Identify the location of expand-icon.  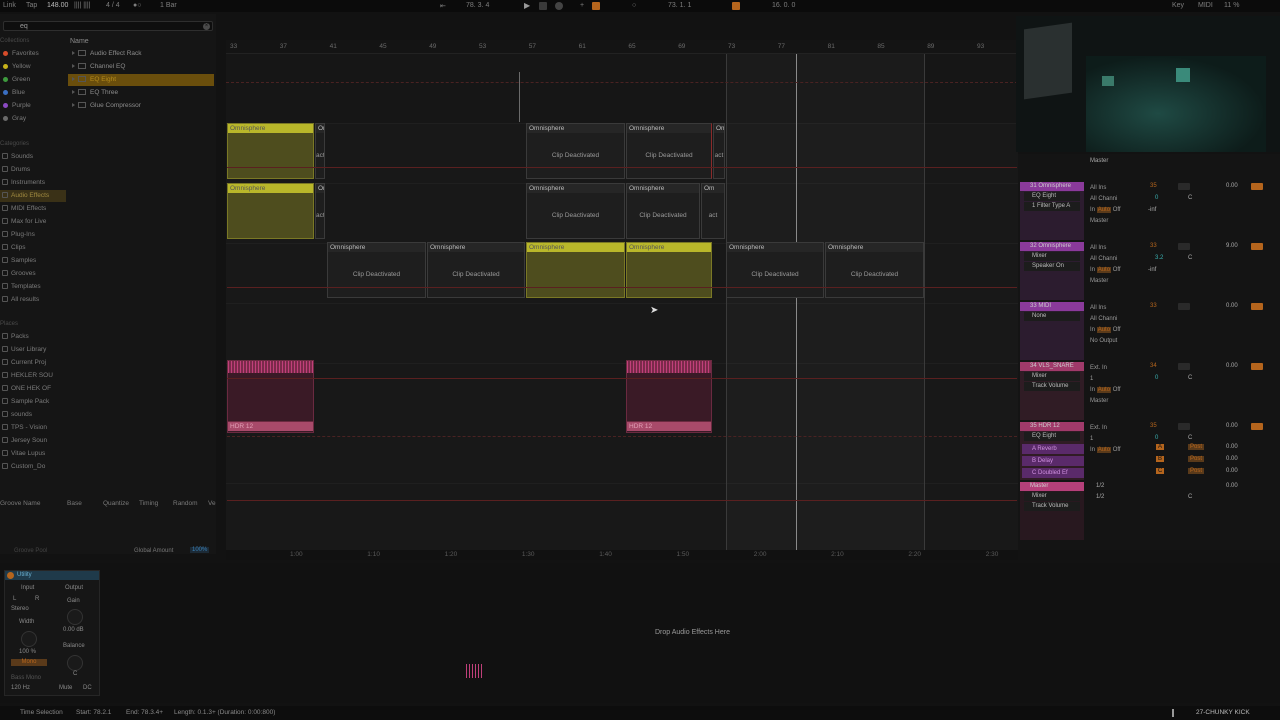
(73, 53).